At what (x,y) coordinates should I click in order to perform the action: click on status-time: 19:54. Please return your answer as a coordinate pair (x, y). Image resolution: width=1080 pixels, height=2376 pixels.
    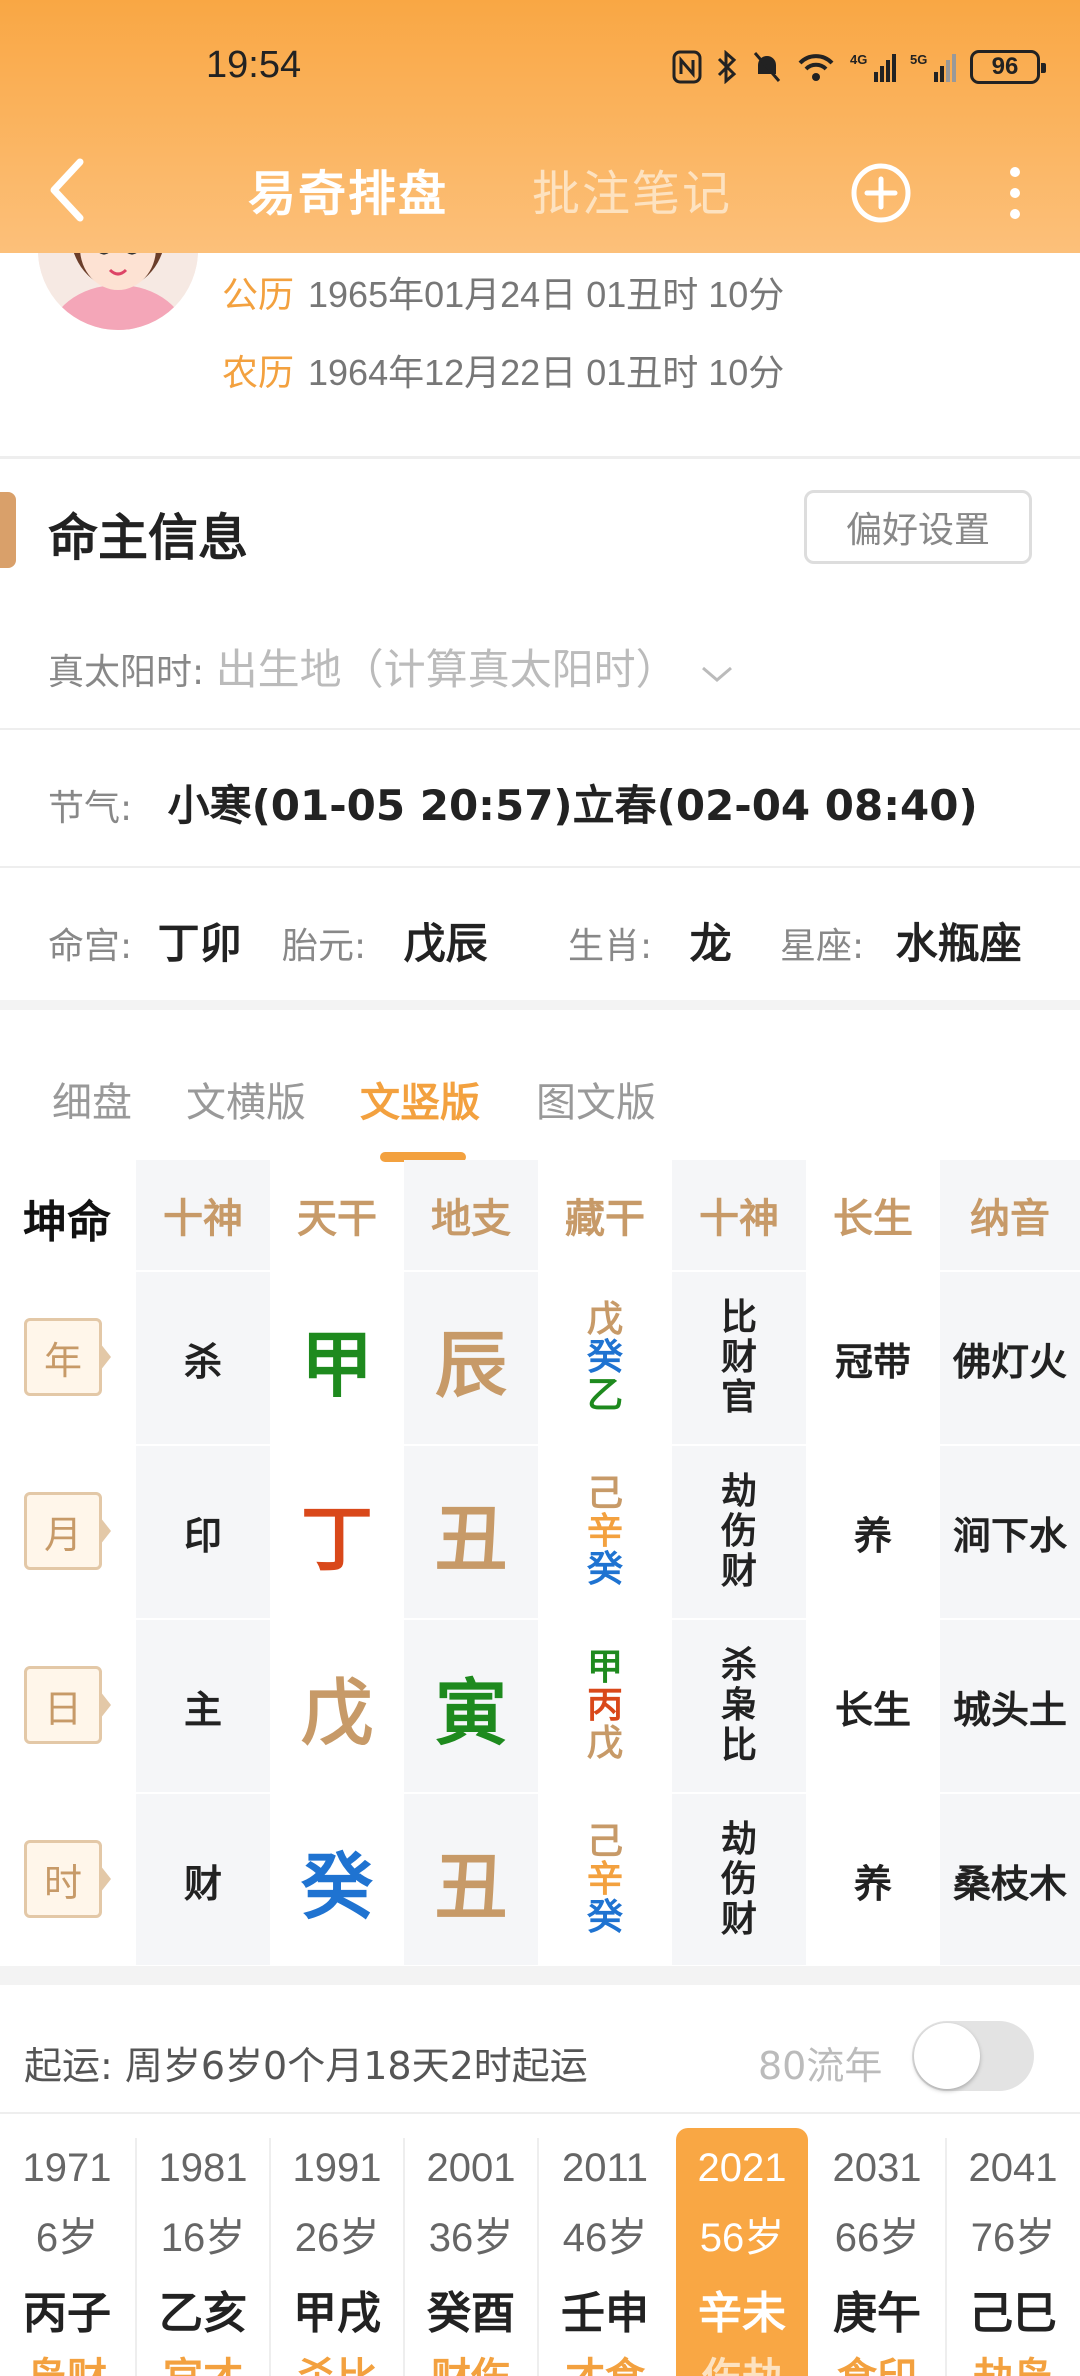
    Looking at the image, I should click on (254, 65).